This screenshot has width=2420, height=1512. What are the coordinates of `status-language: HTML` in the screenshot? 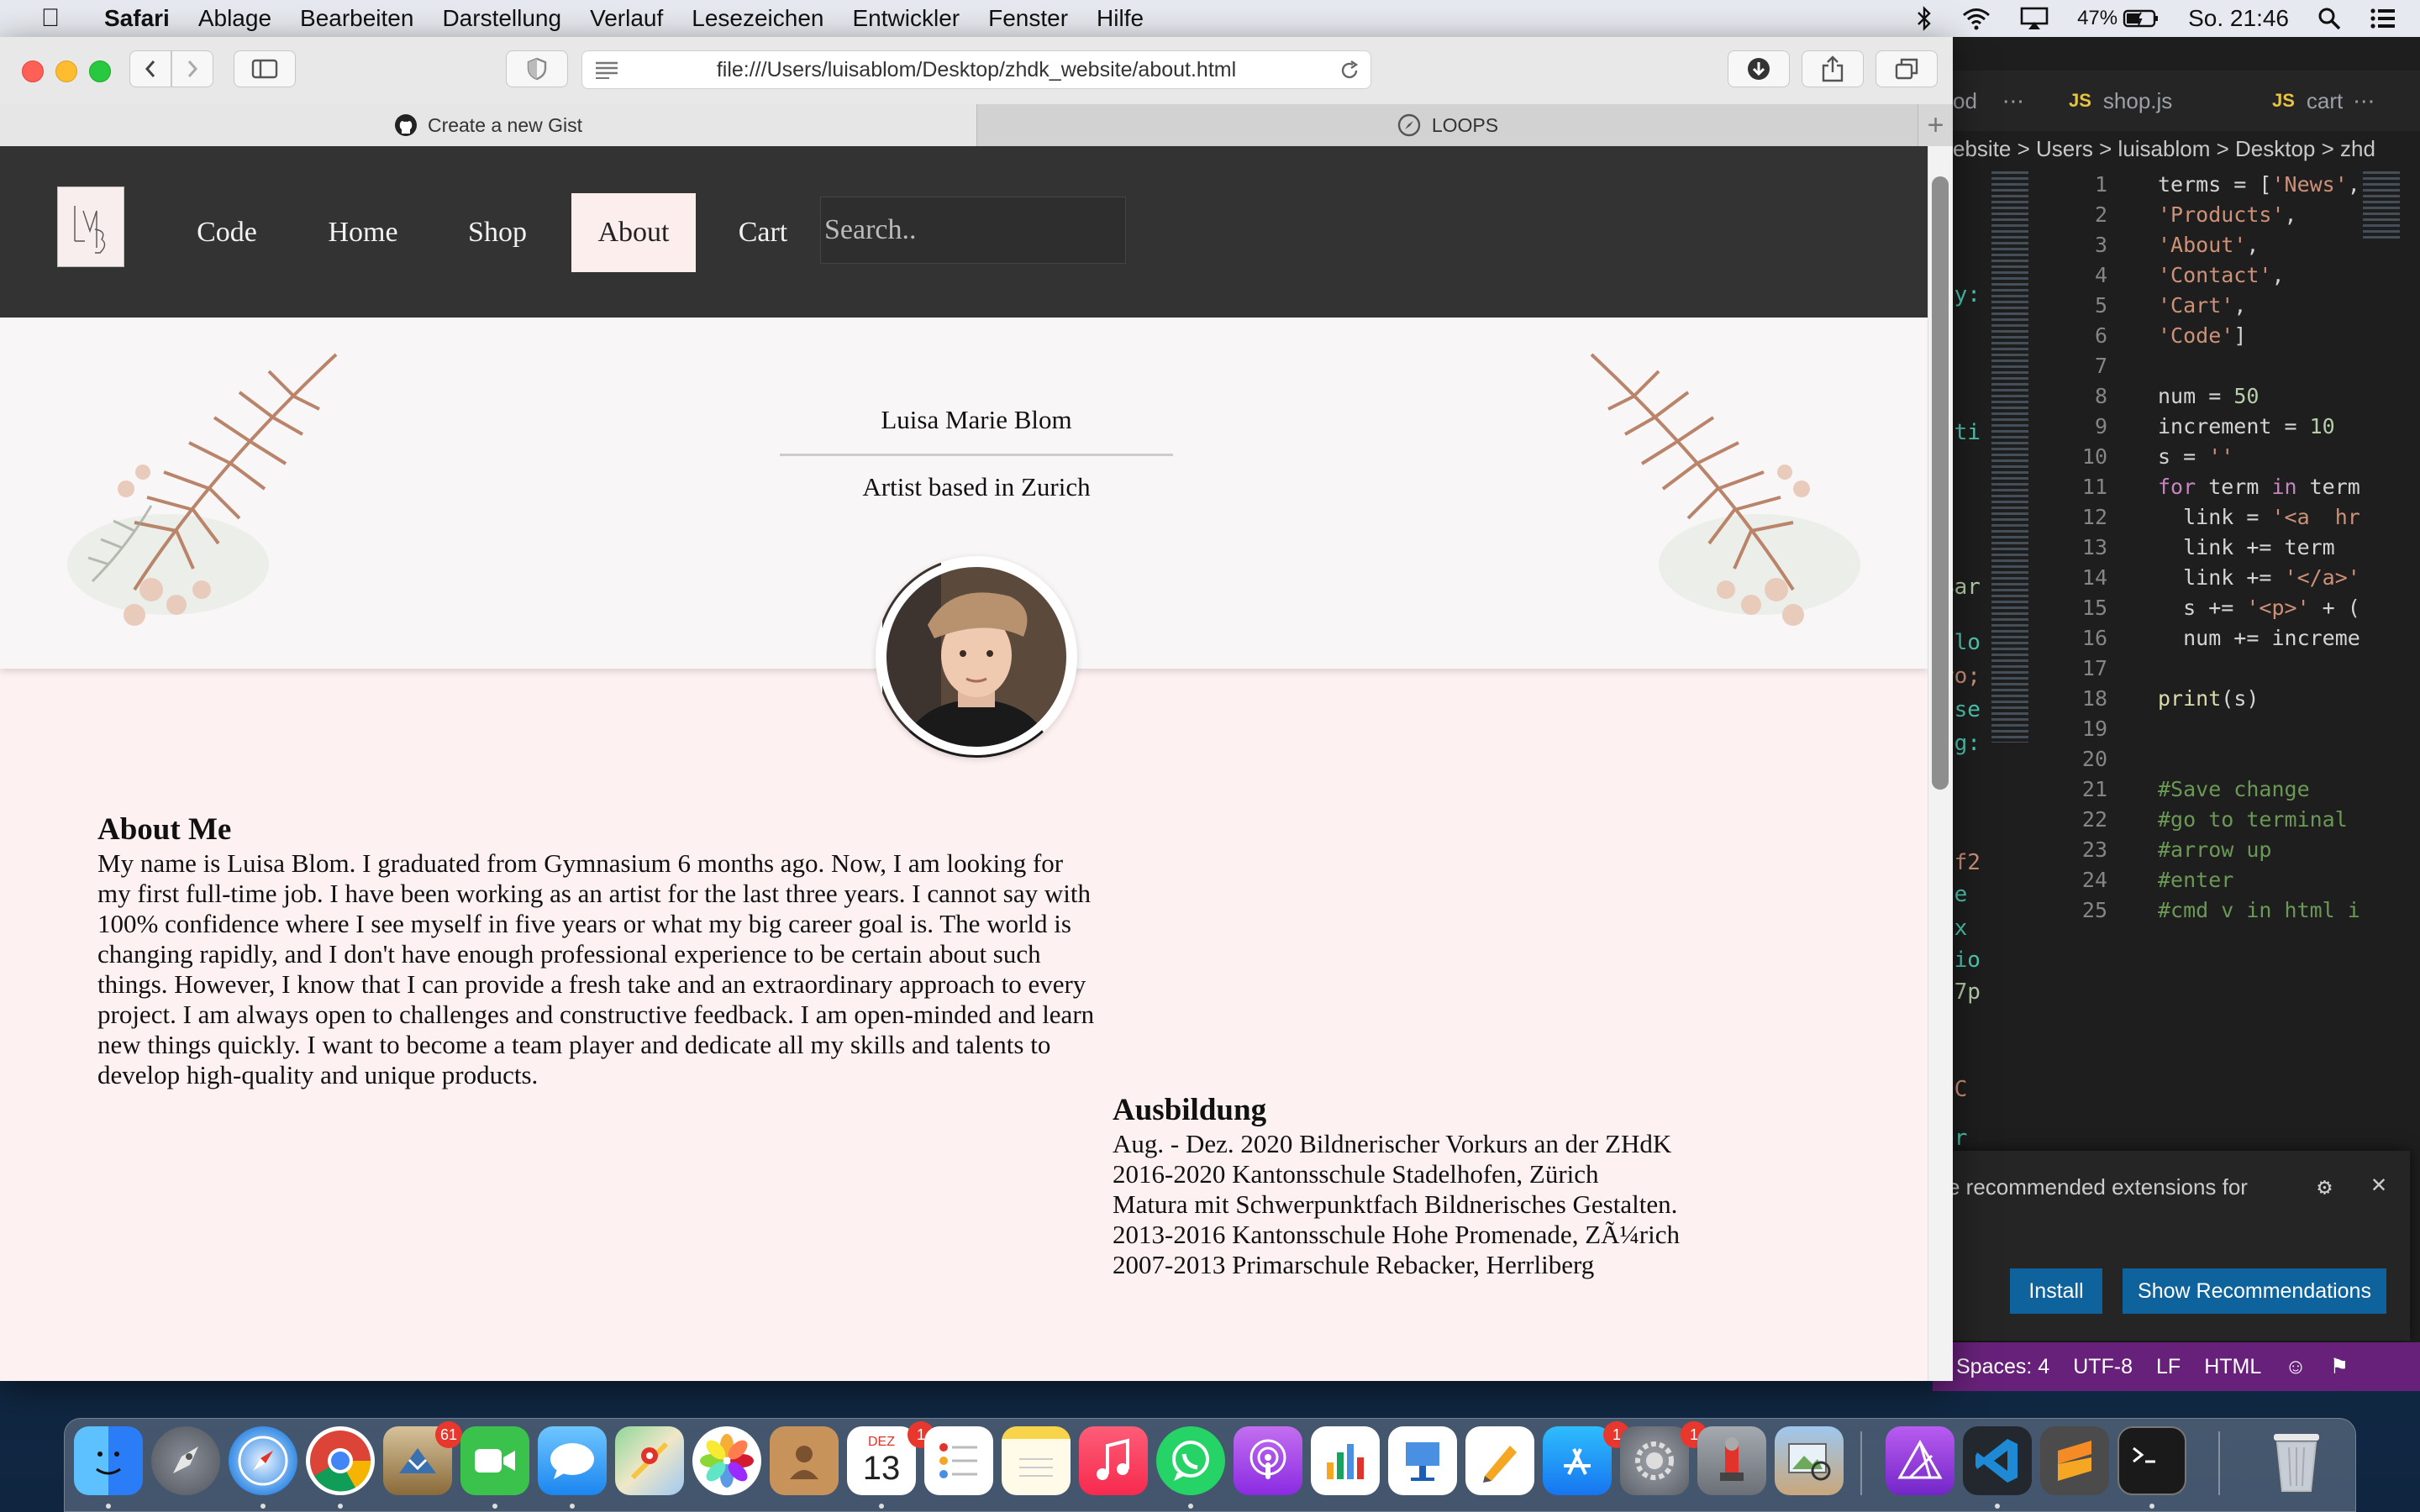 It's located at (2232, 1367).